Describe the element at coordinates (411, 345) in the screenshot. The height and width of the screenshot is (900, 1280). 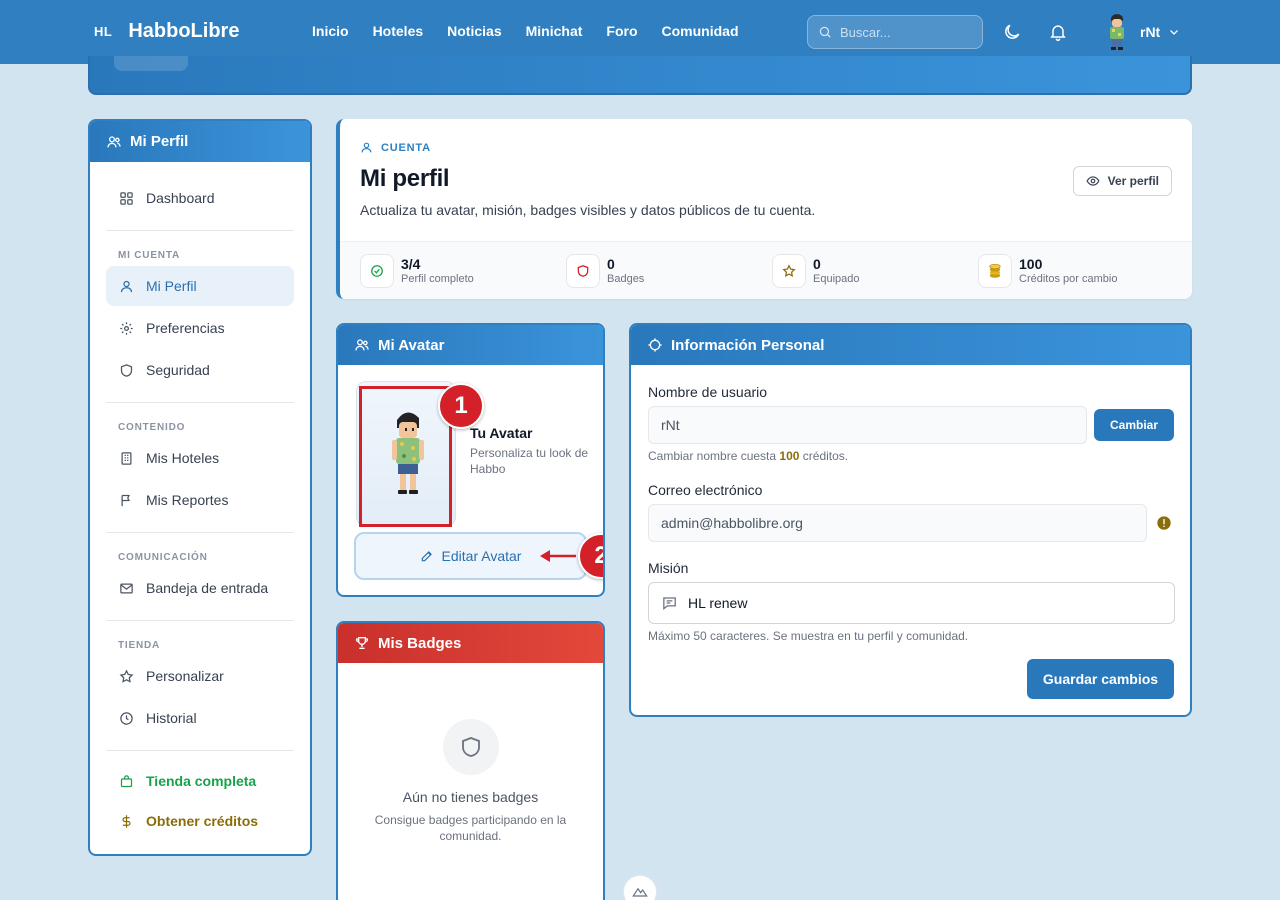
I see `avatar-card-title: Mi Avatar` at that location.